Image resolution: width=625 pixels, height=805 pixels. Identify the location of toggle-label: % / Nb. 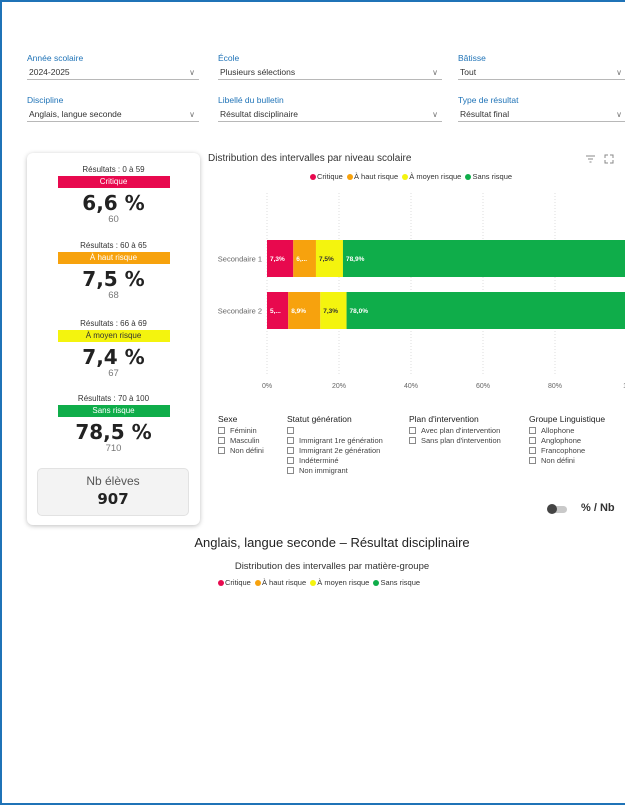
(598, 508).